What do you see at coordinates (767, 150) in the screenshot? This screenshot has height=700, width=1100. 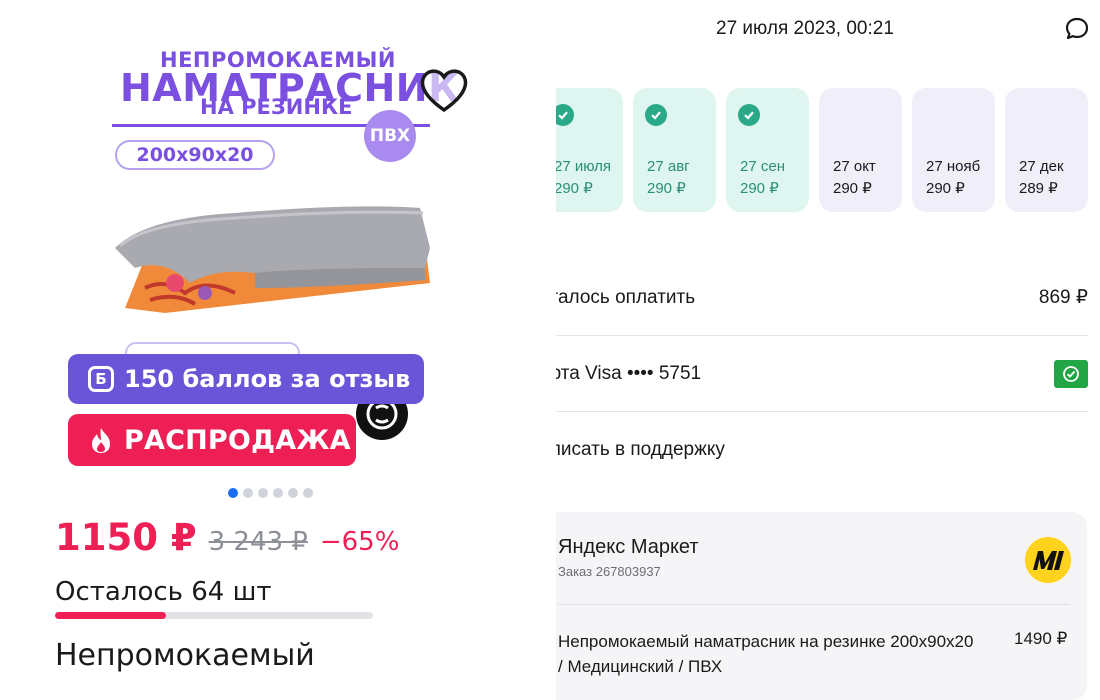 I see `payment-card-3: 27 сен 290 ₽` at bounding box center [767, 150].